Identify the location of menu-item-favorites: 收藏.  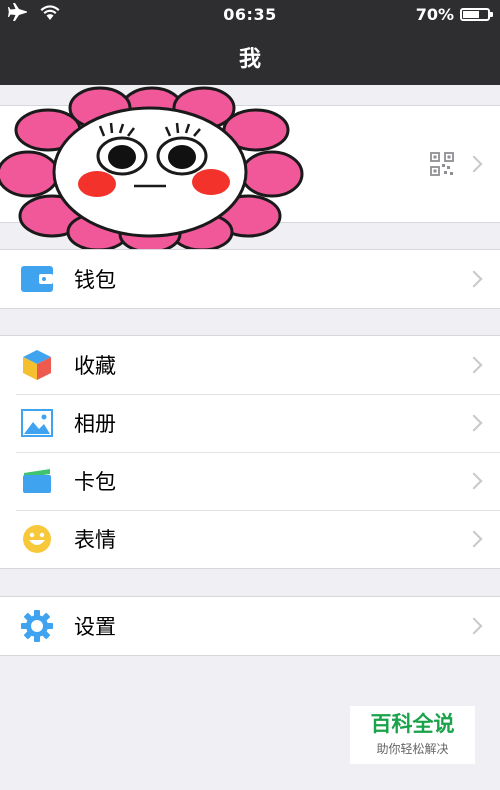
(250, 365).